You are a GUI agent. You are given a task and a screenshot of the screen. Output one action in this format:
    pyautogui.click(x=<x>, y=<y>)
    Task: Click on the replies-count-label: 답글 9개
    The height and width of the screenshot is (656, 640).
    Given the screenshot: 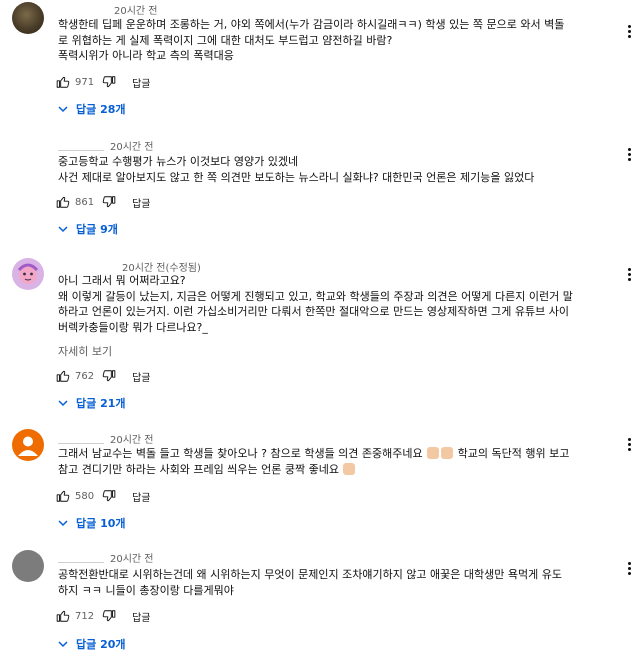 What is the action you would take?
    pyautogui.click(x=97, y=229)
    